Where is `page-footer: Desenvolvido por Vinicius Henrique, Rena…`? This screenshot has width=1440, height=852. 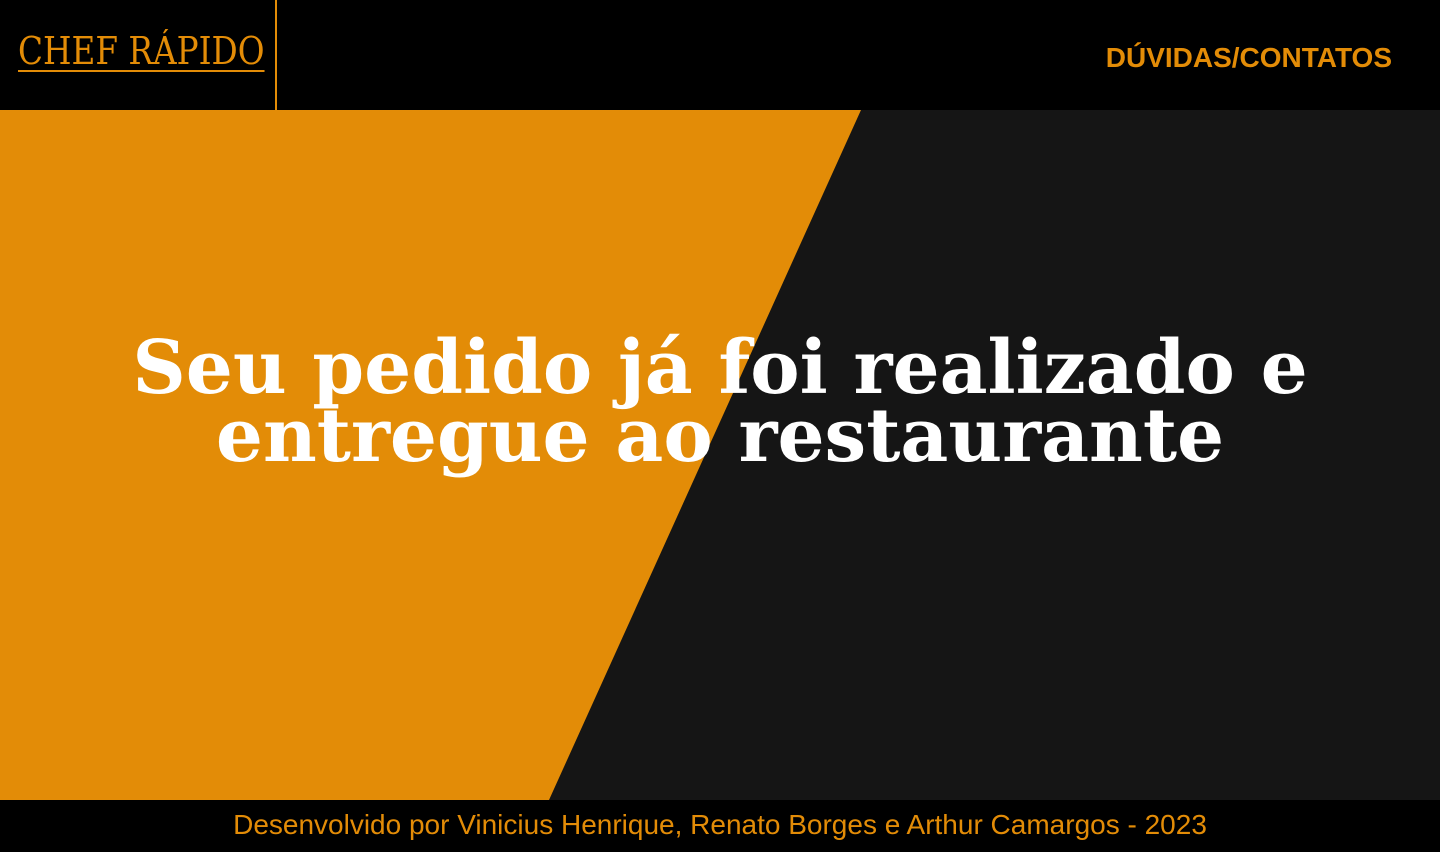 page-footer: Desenvolvido por Vinicius Henrique, Rena… is located at coordinates (720, 826).